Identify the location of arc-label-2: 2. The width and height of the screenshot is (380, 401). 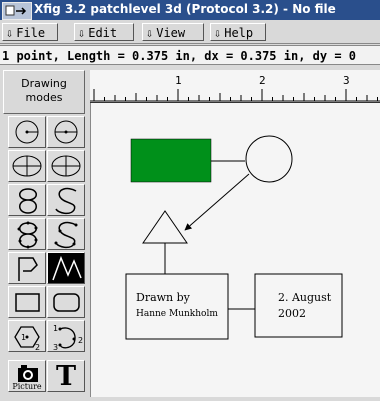
(80, 340).